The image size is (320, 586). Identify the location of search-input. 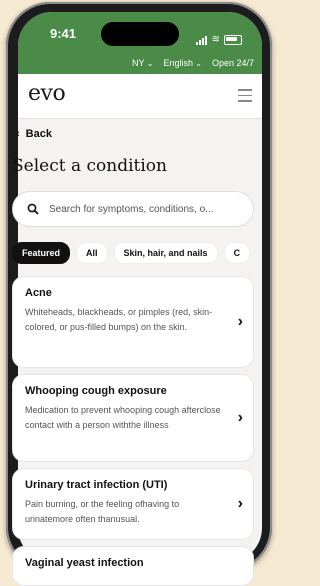
(149, 209).